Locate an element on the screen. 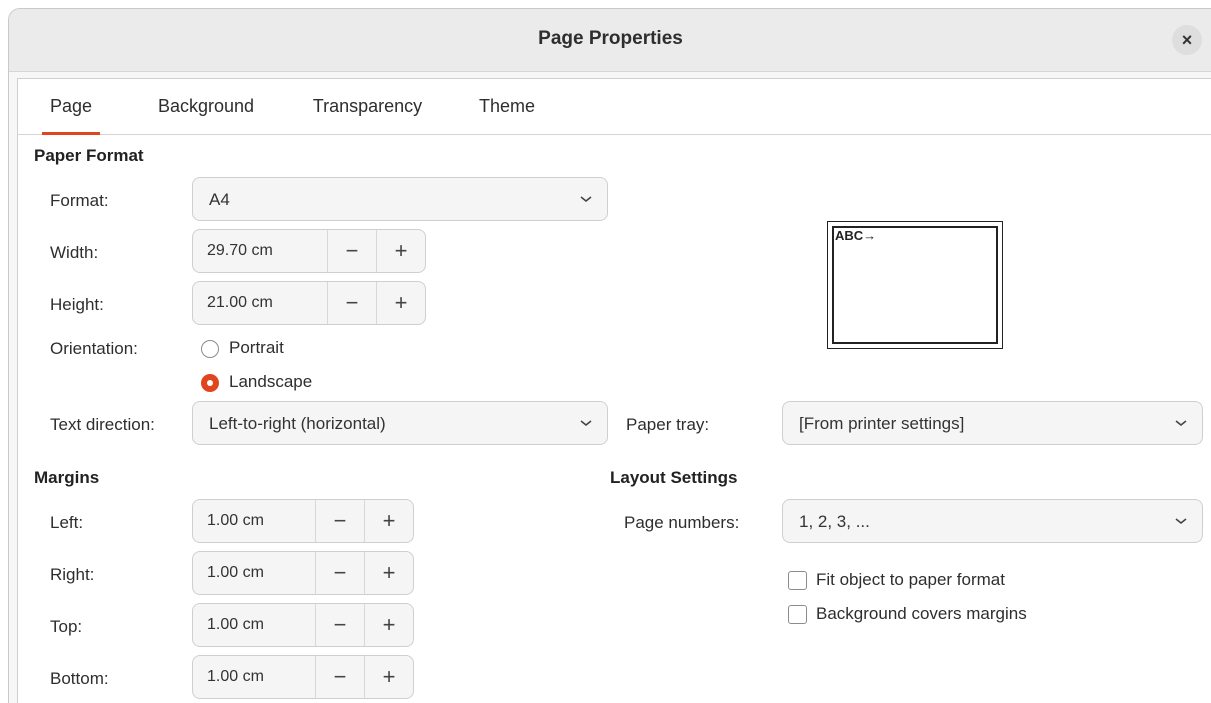  tab-transparency: Transparency is located at coordinates (367, 106).